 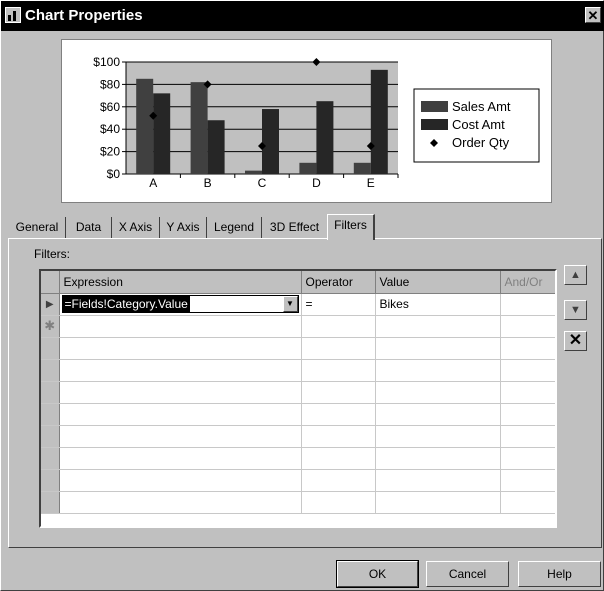 I want to click on x-tick-label: A, so click(x=153, y=183).